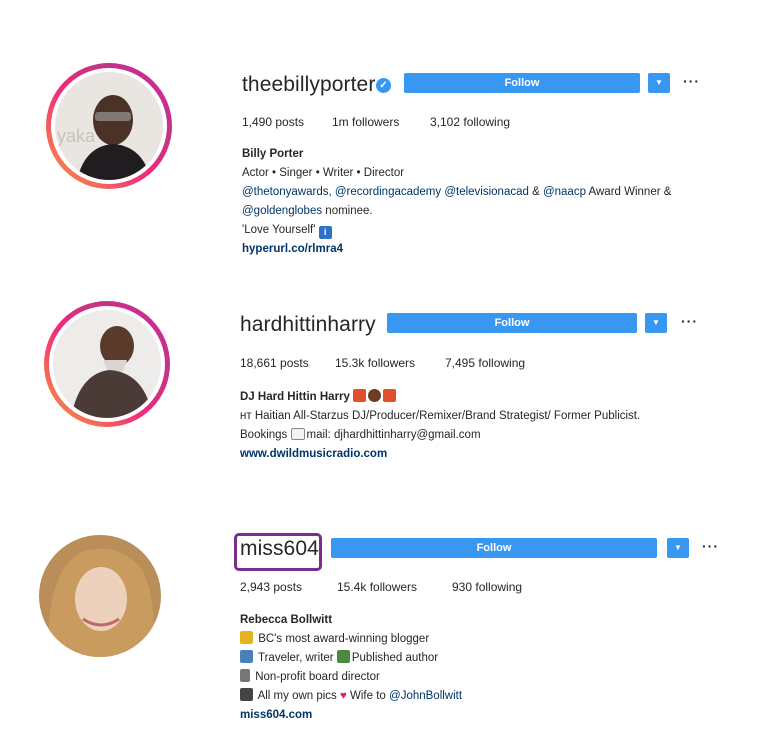 The image size is (768, 750). I want to click on notebook-emoji-icon, so click(245, 675).